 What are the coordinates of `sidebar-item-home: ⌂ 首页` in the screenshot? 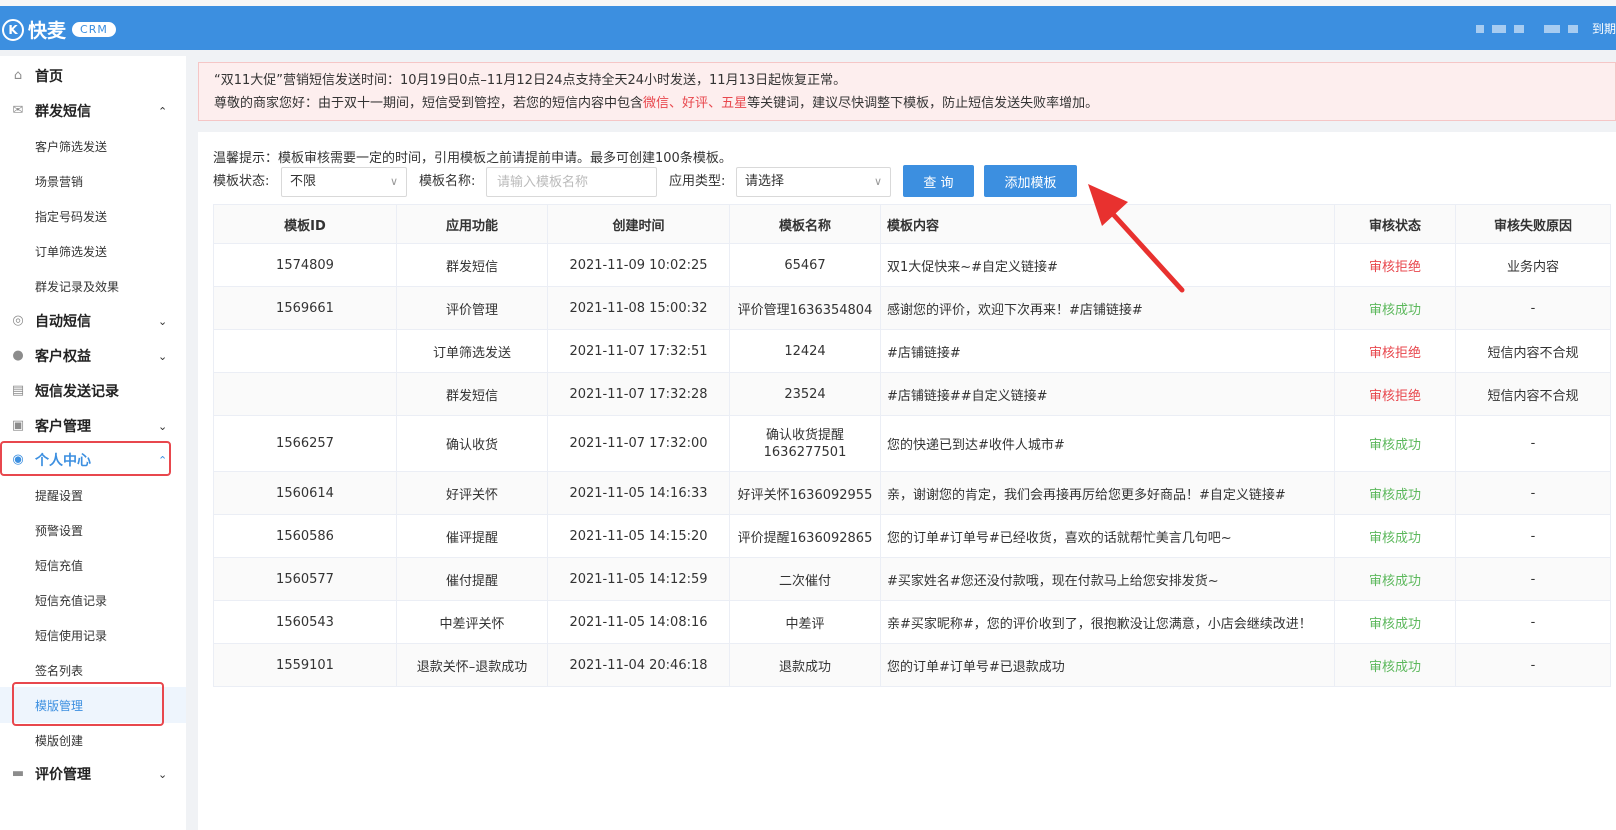 It's located at (93, 76).